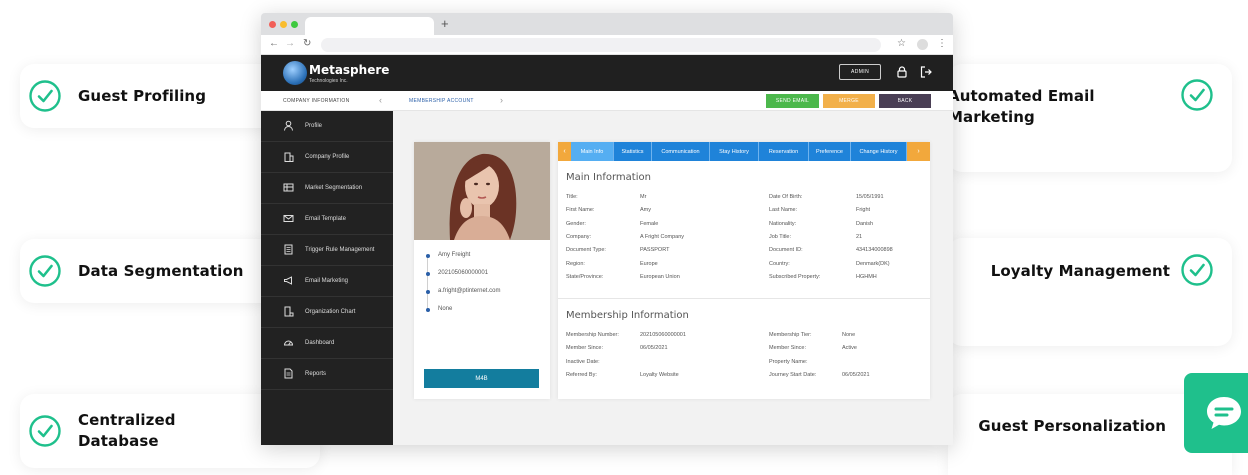 This screenshot has width=1248, height=475. I want to click on close-window-dot, so click(272, 24).